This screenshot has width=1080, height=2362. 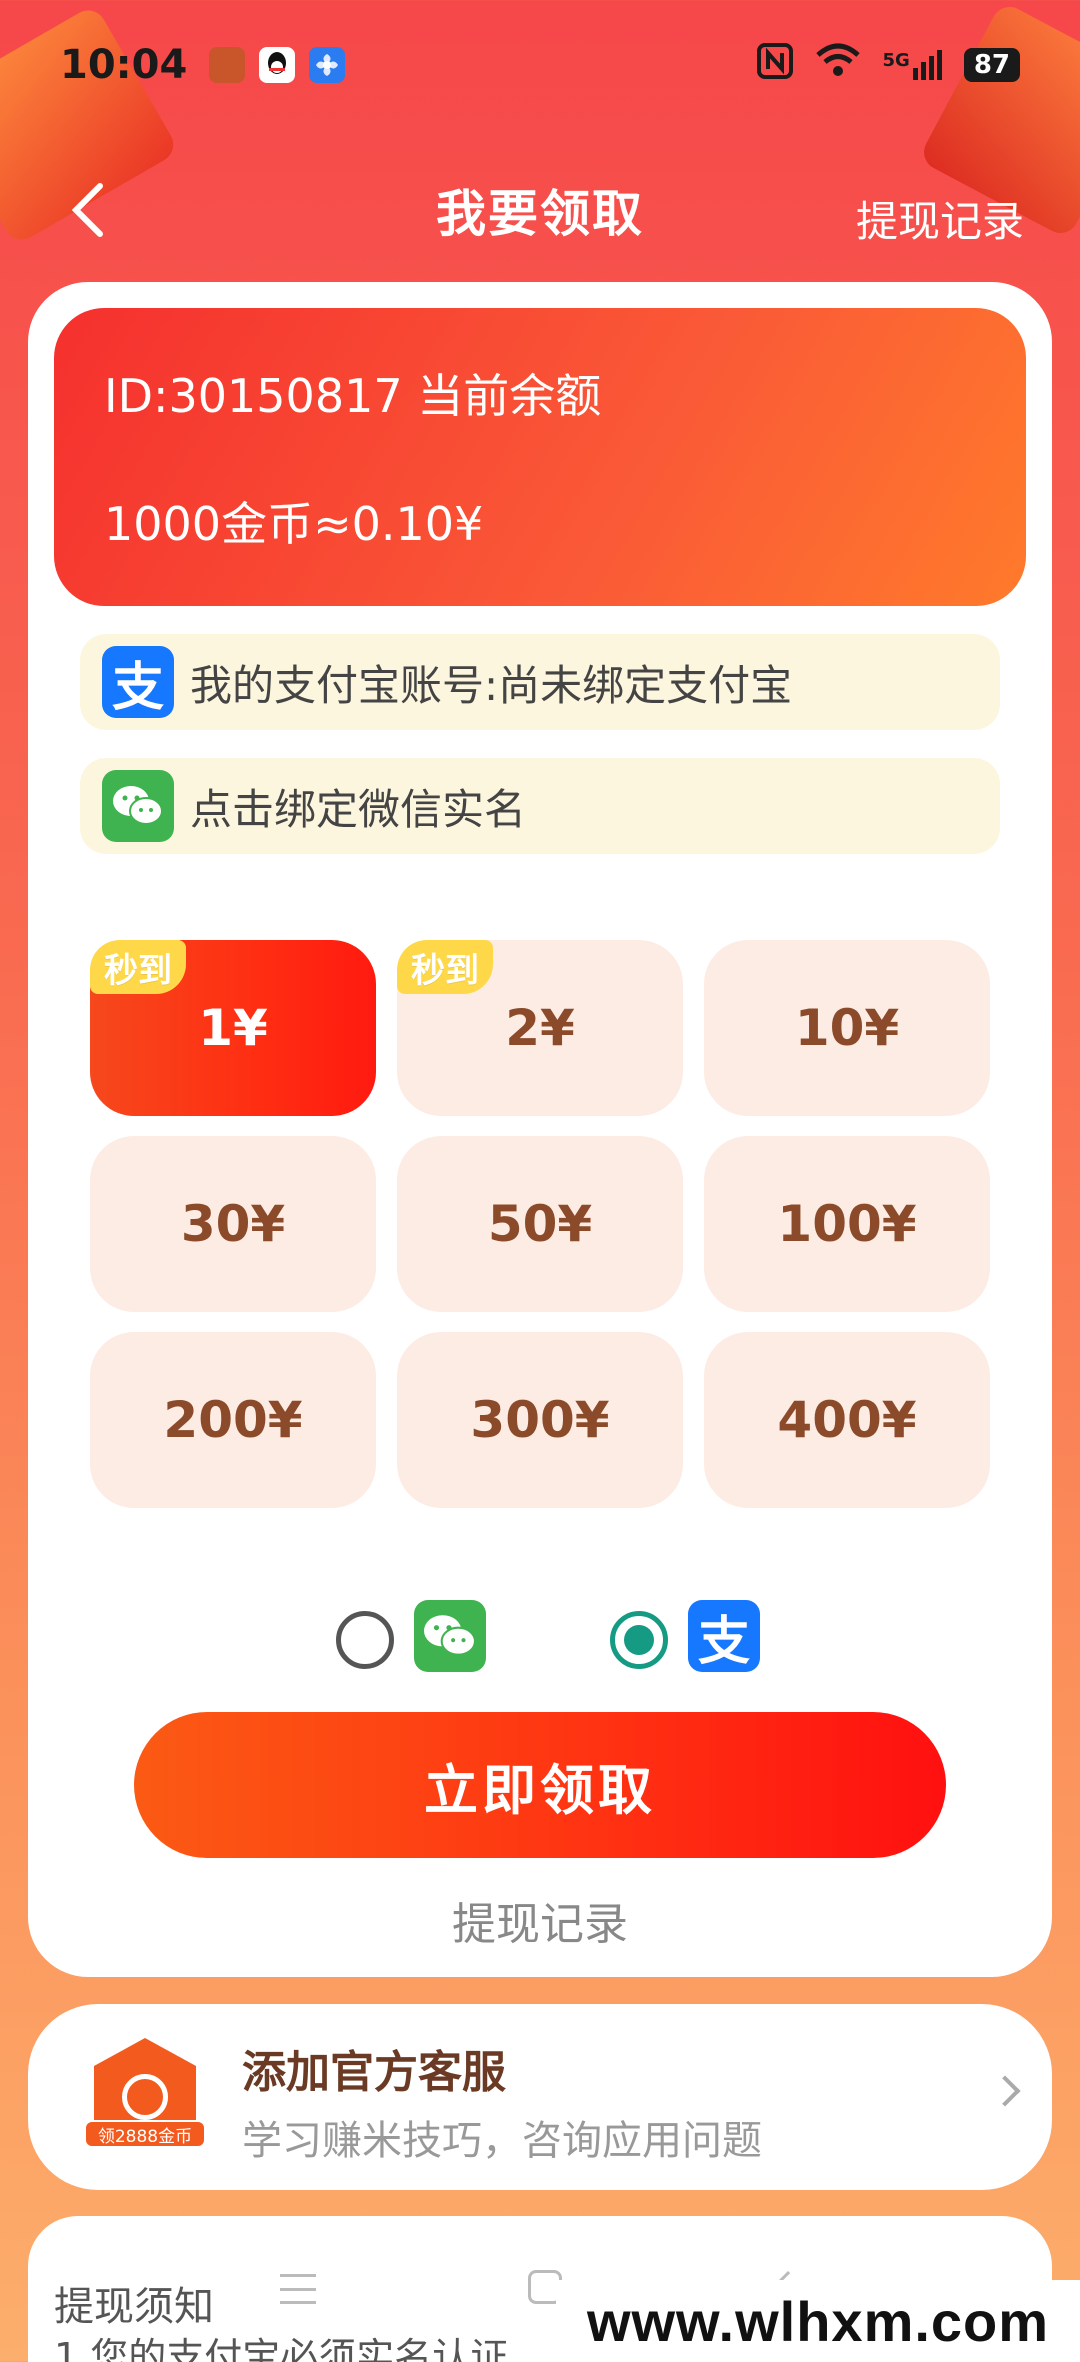 I want to click on alipay-icon: 支, so click(x=138, y=682).